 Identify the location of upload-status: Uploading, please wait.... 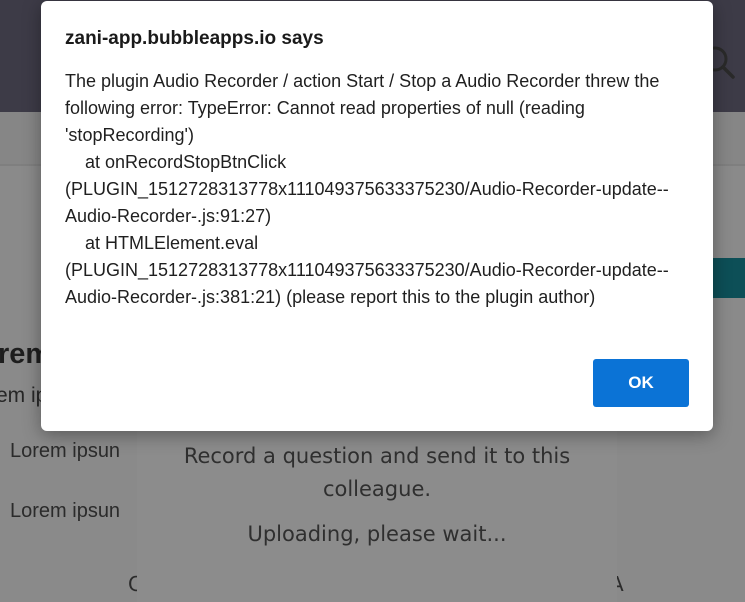
(377, 534).